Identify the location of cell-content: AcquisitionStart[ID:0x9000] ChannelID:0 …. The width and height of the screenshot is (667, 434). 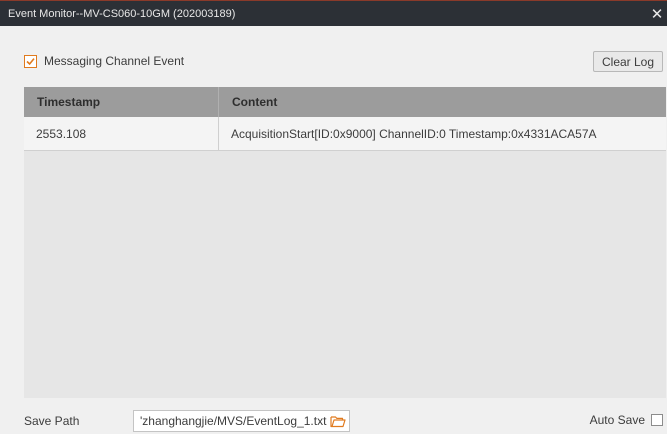
(414, 133).